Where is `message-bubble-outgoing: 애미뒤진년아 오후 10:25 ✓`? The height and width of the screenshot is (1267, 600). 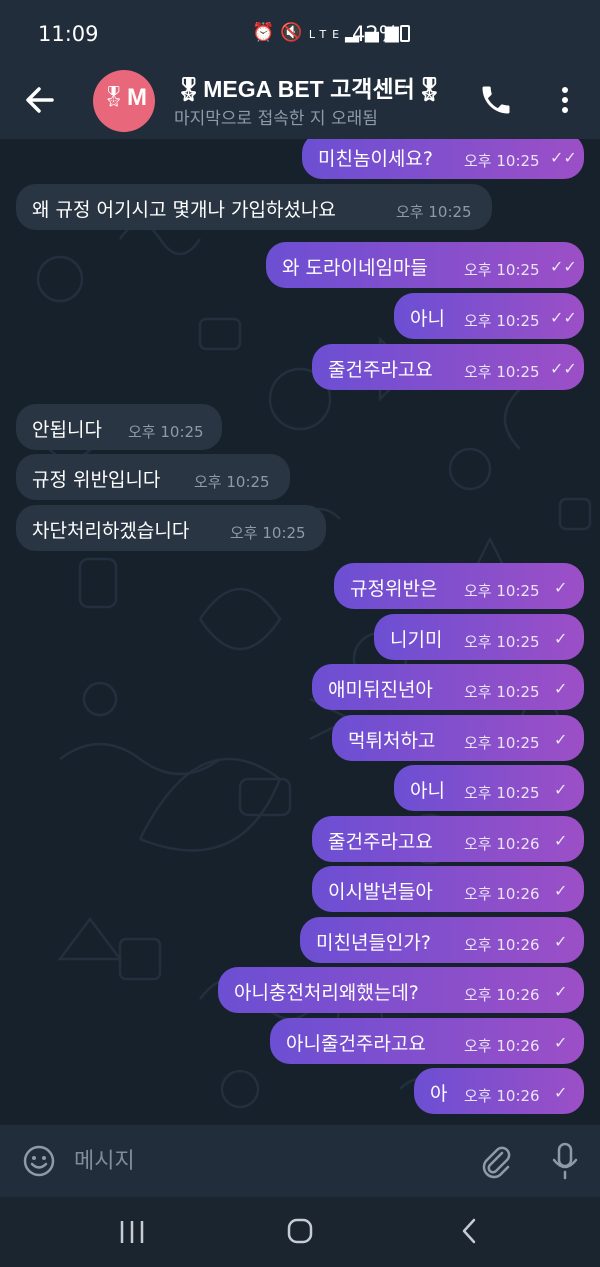
message-bubble-outgoing: 애미뒤진년아 오후 10:25 ✓ is located at coordinates (448, 687).